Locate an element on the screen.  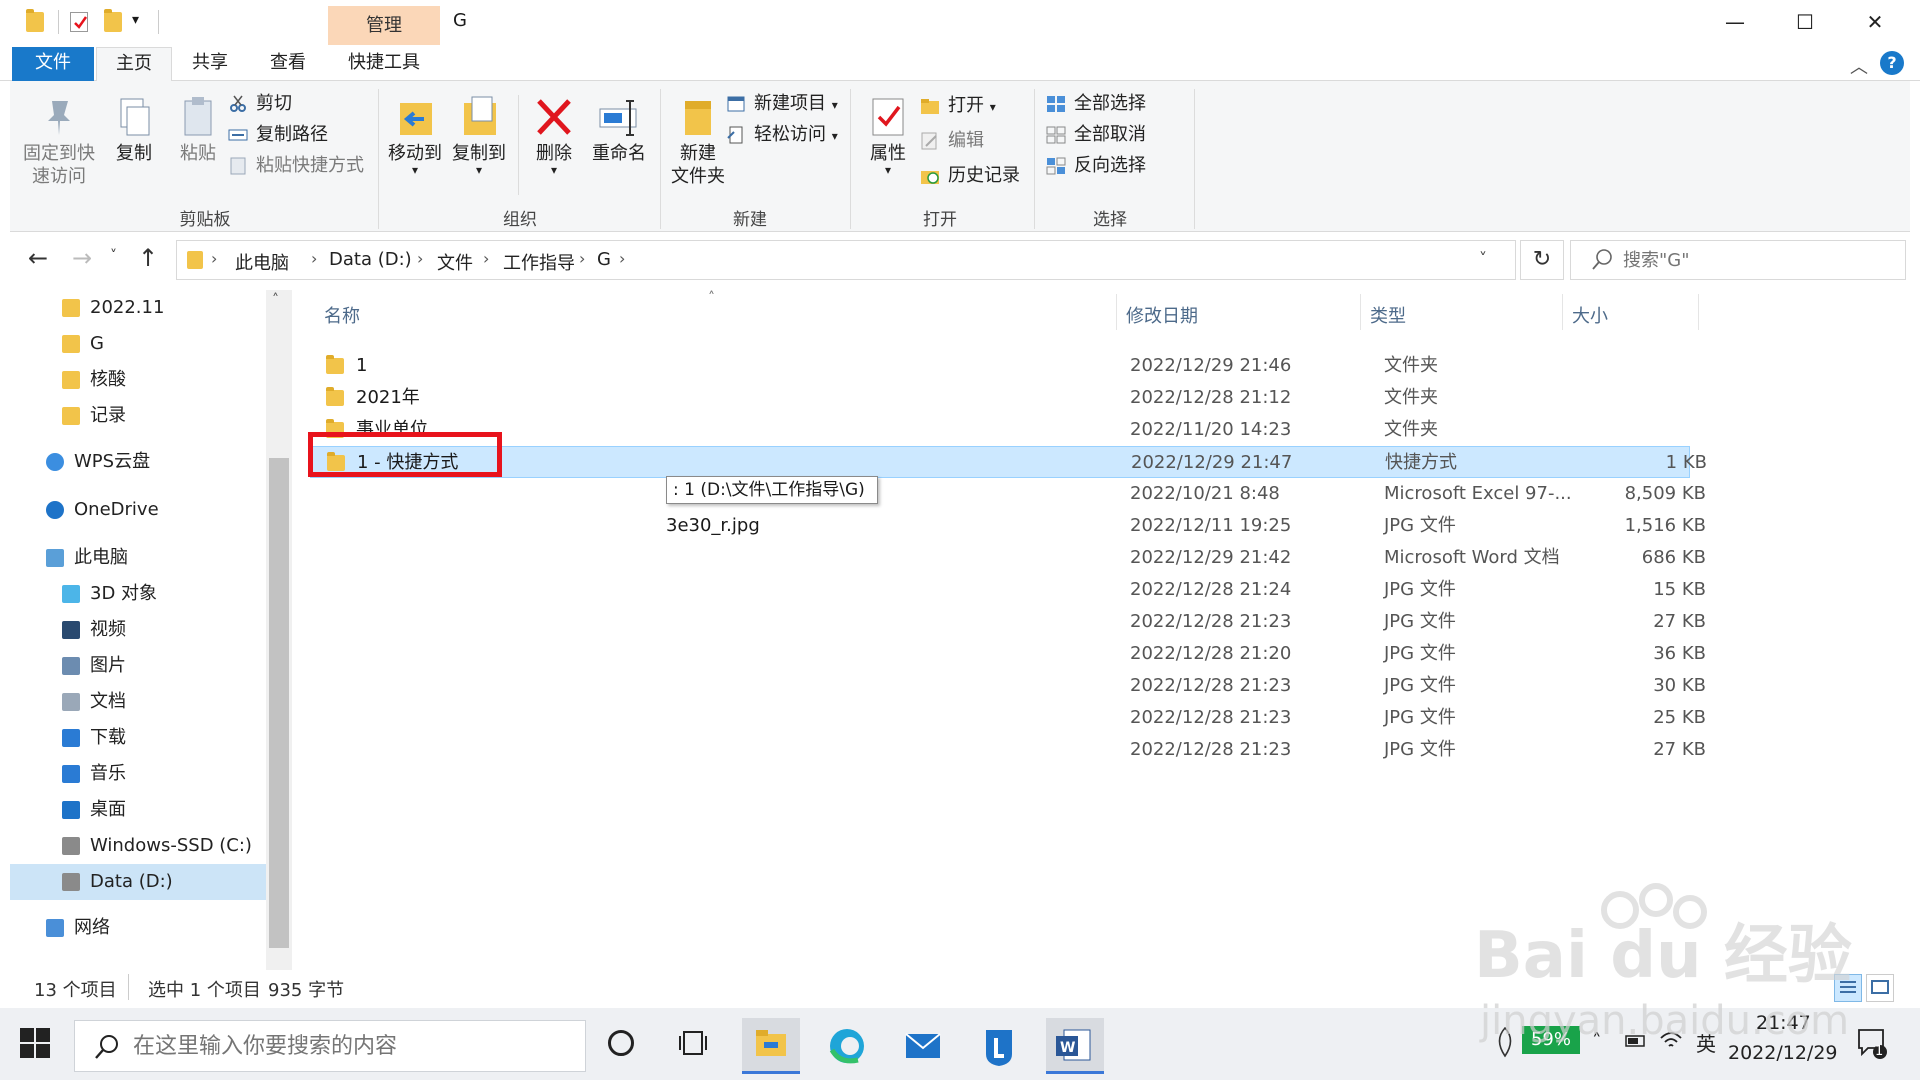
delete-button: 删除 ▾ is located at coordinates (554, 135).